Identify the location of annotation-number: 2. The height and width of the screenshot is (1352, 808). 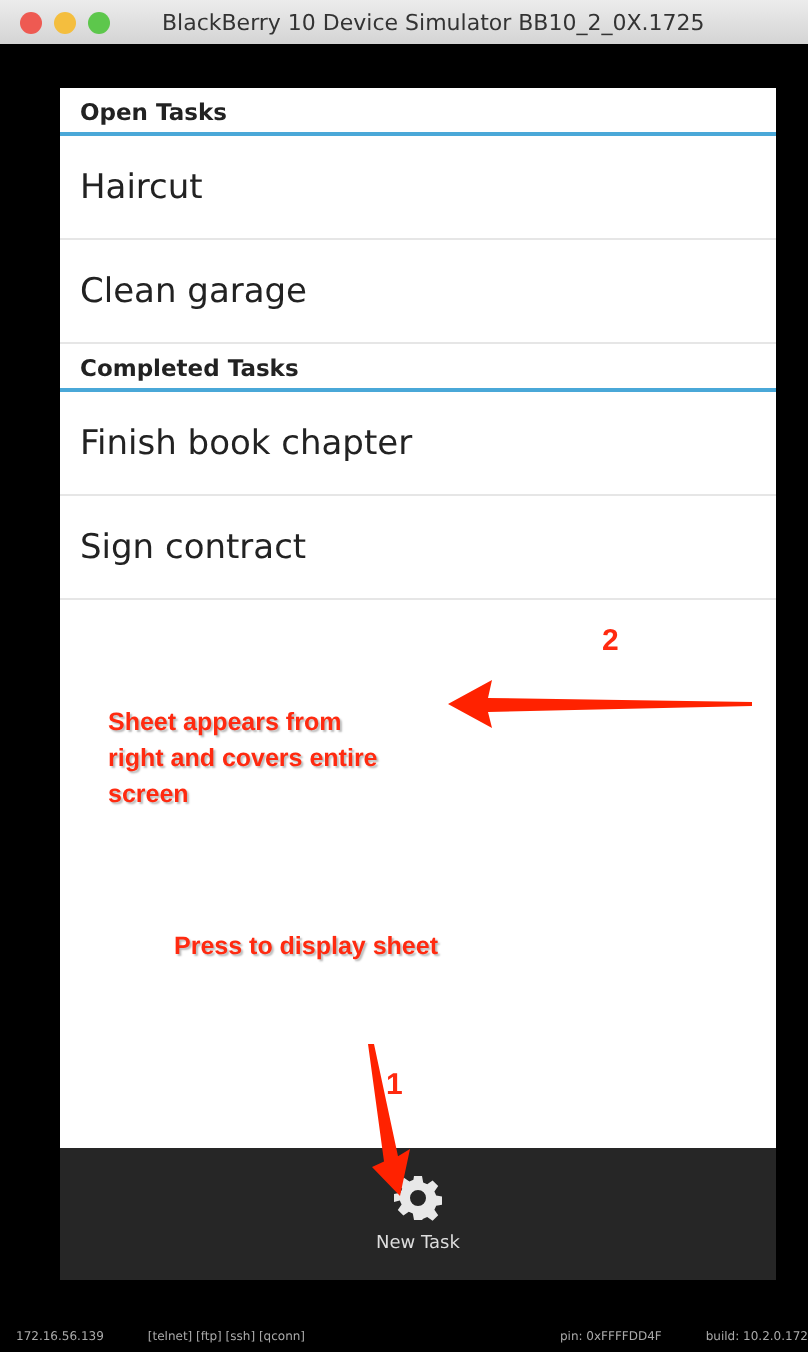
(610, 641).